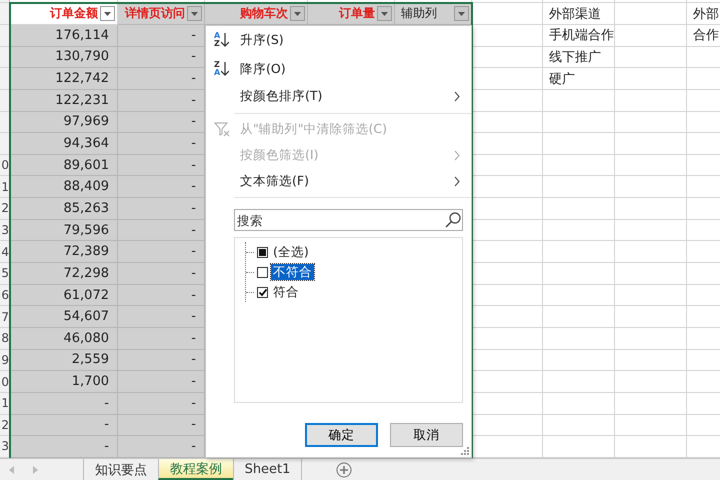  Describe the element at coordinates (348, 220) in the screenshot. I see `search-field: 搜索` at that location.